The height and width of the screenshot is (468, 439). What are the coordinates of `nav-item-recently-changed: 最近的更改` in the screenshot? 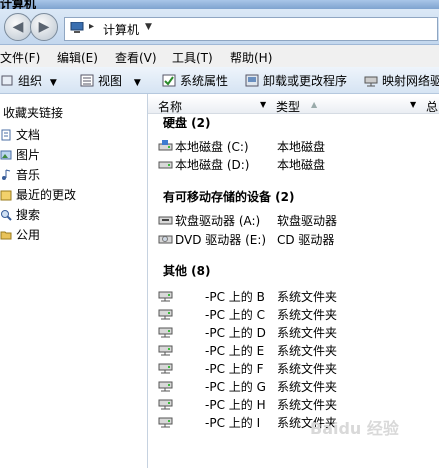 It's located at (38, 194).